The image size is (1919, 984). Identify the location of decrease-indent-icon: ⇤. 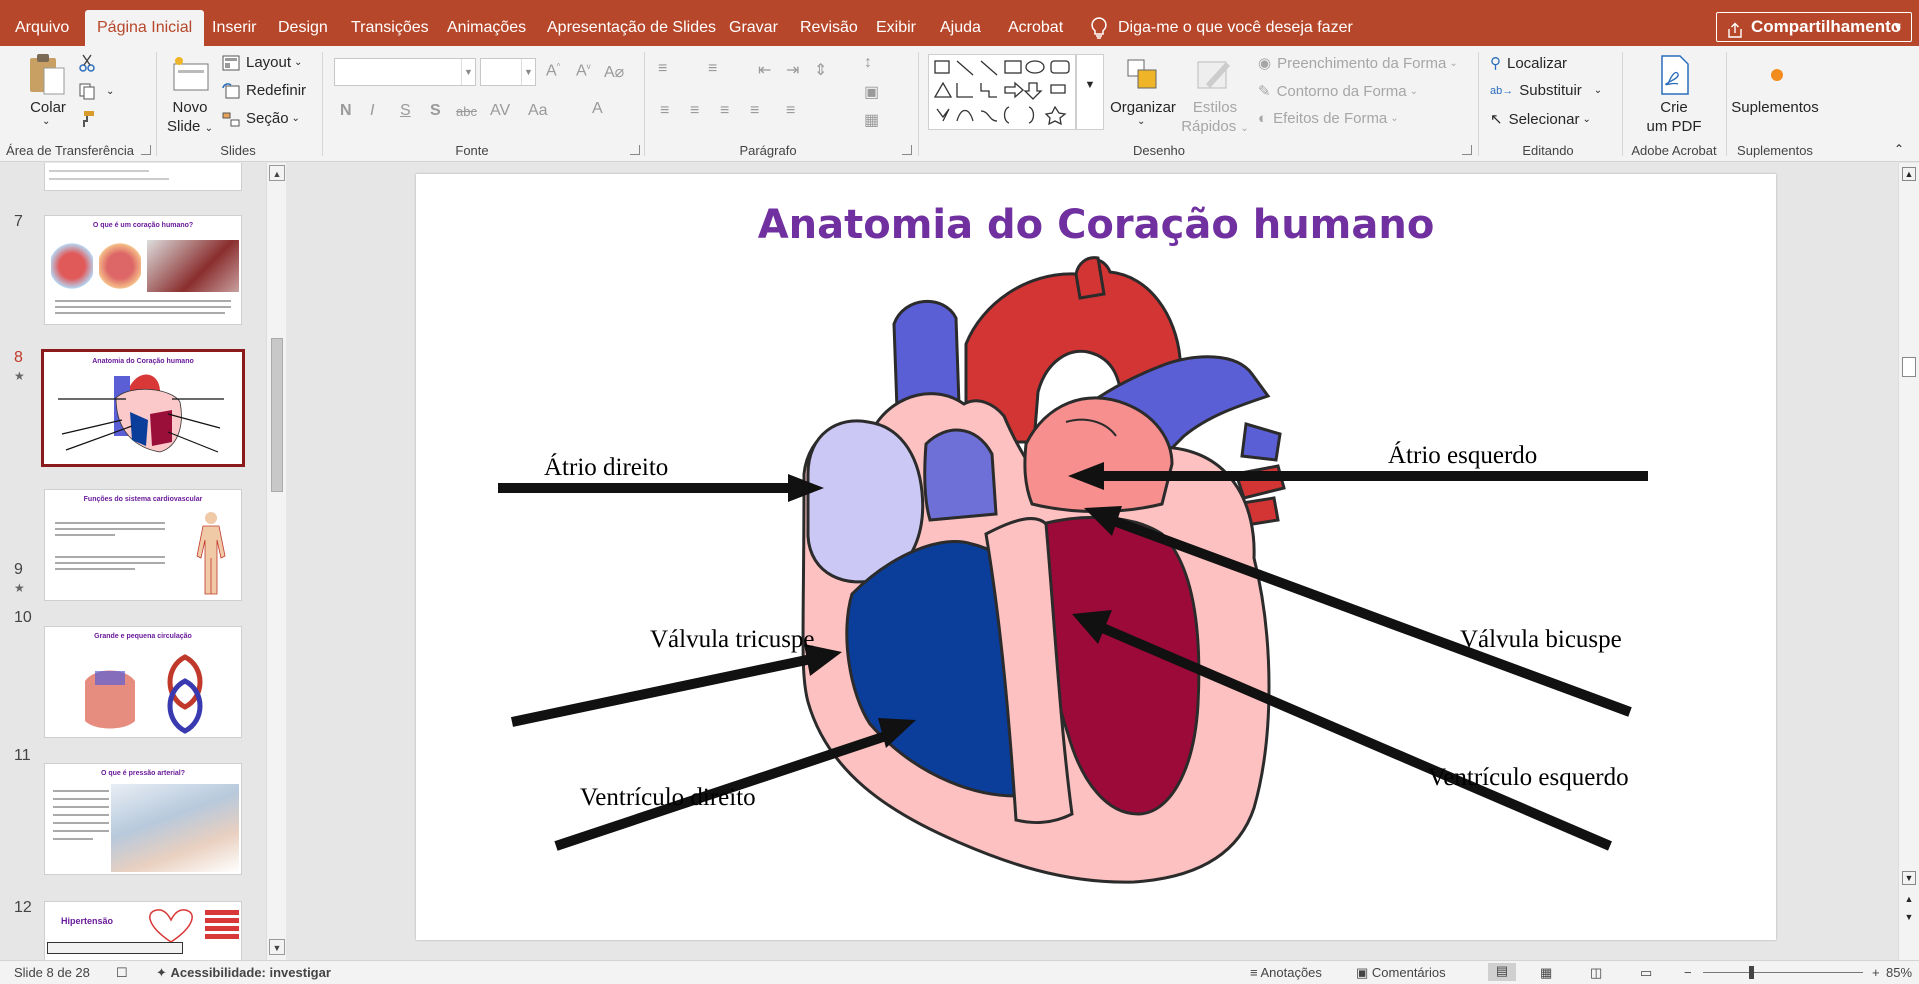
(764, 70).